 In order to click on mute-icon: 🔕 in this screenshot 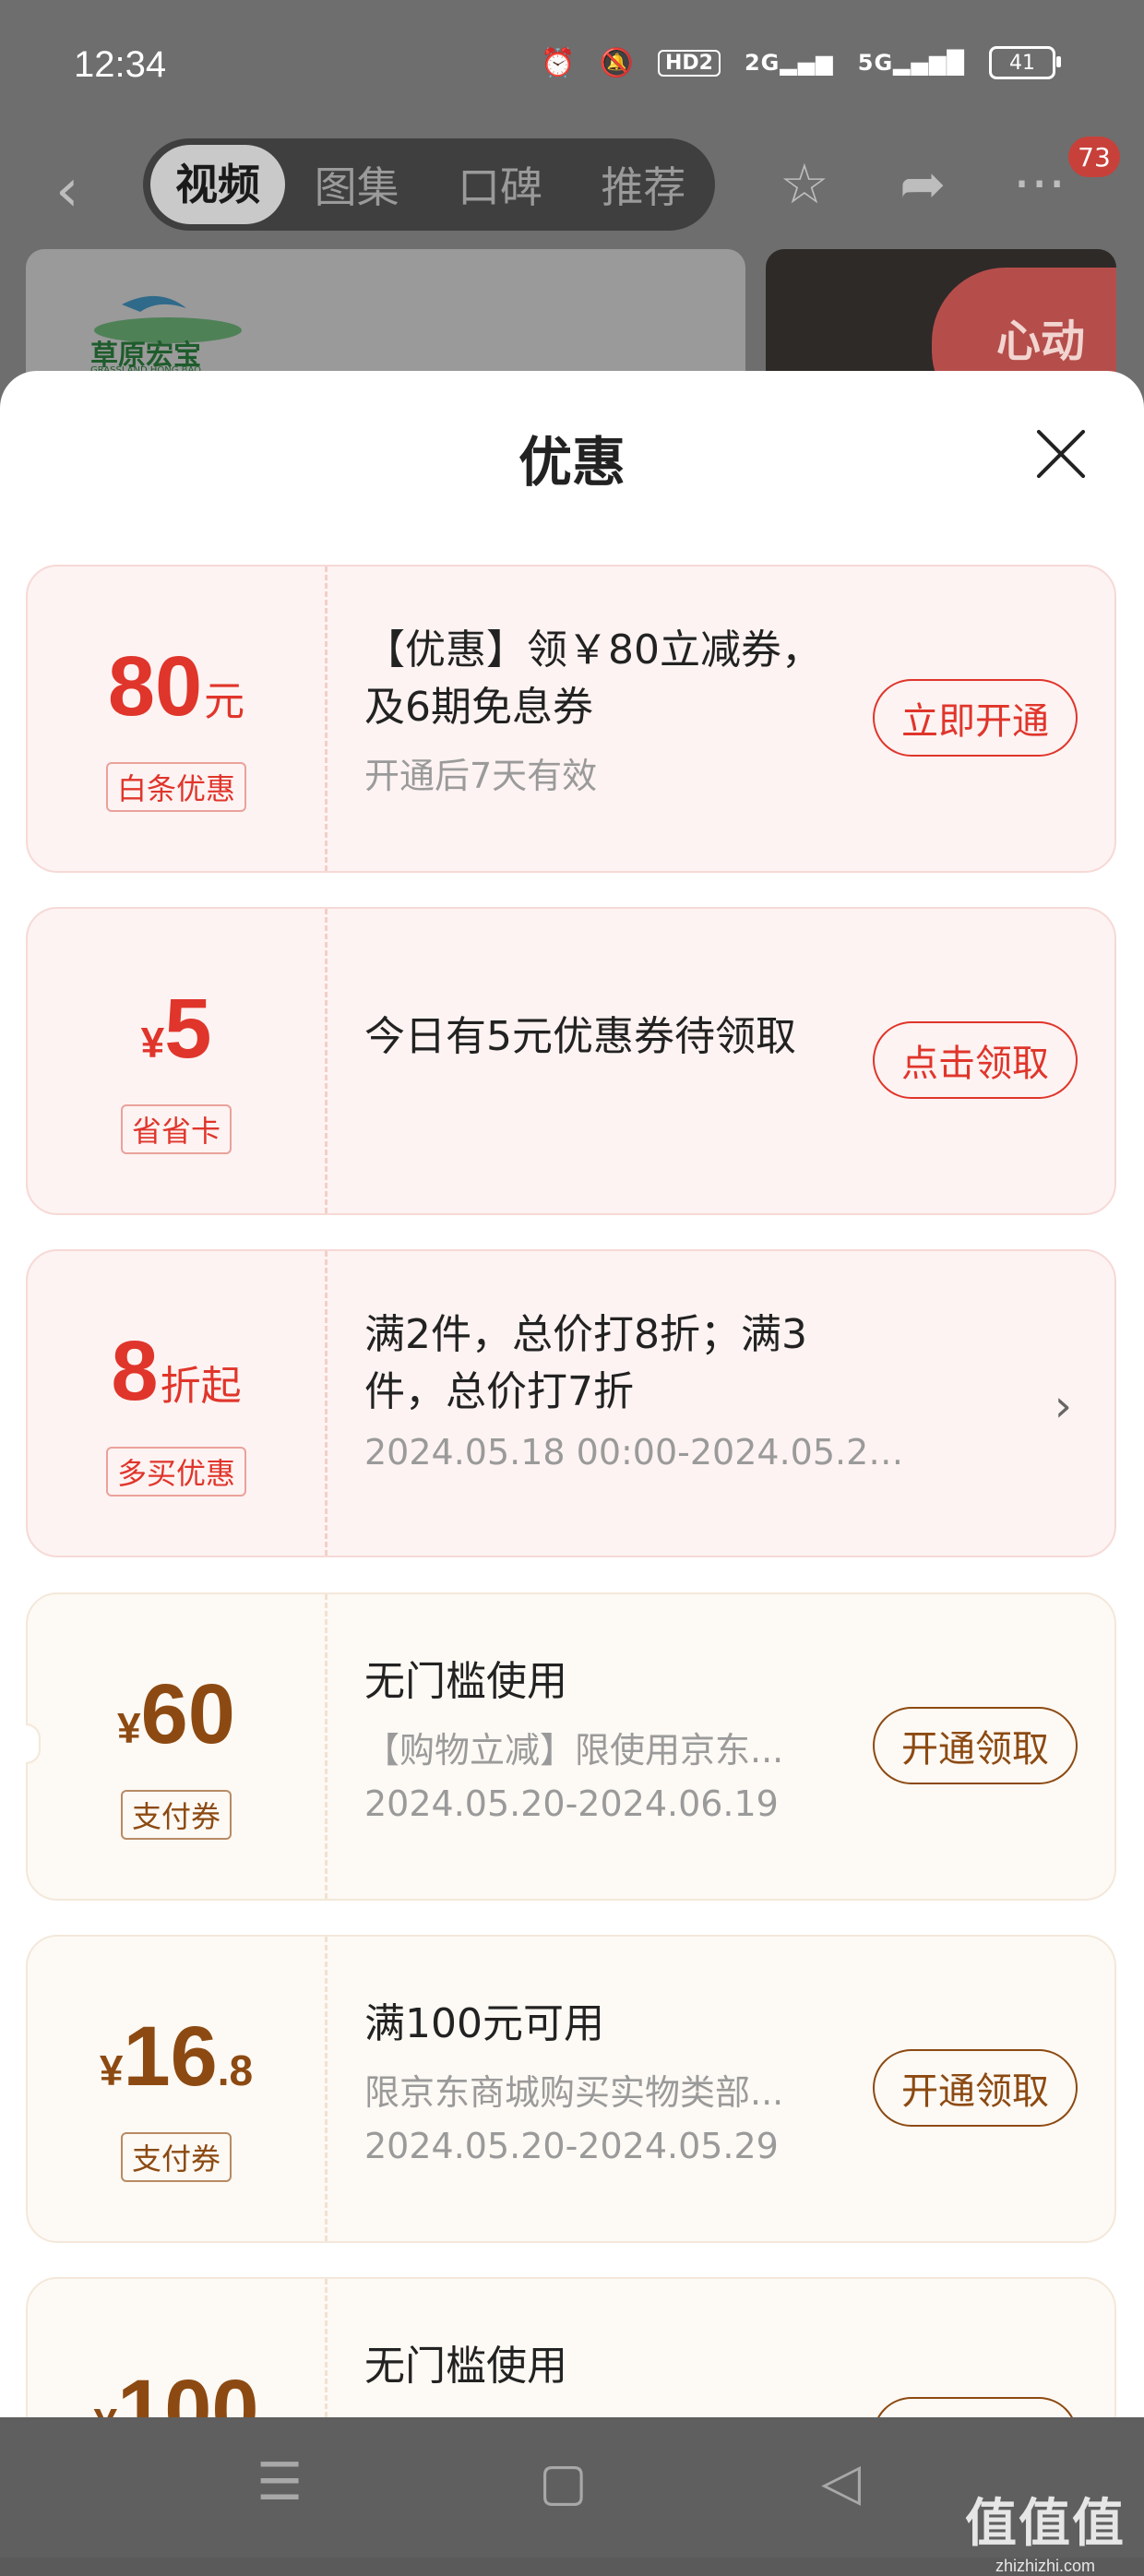, I will do `click(617, 63)`.